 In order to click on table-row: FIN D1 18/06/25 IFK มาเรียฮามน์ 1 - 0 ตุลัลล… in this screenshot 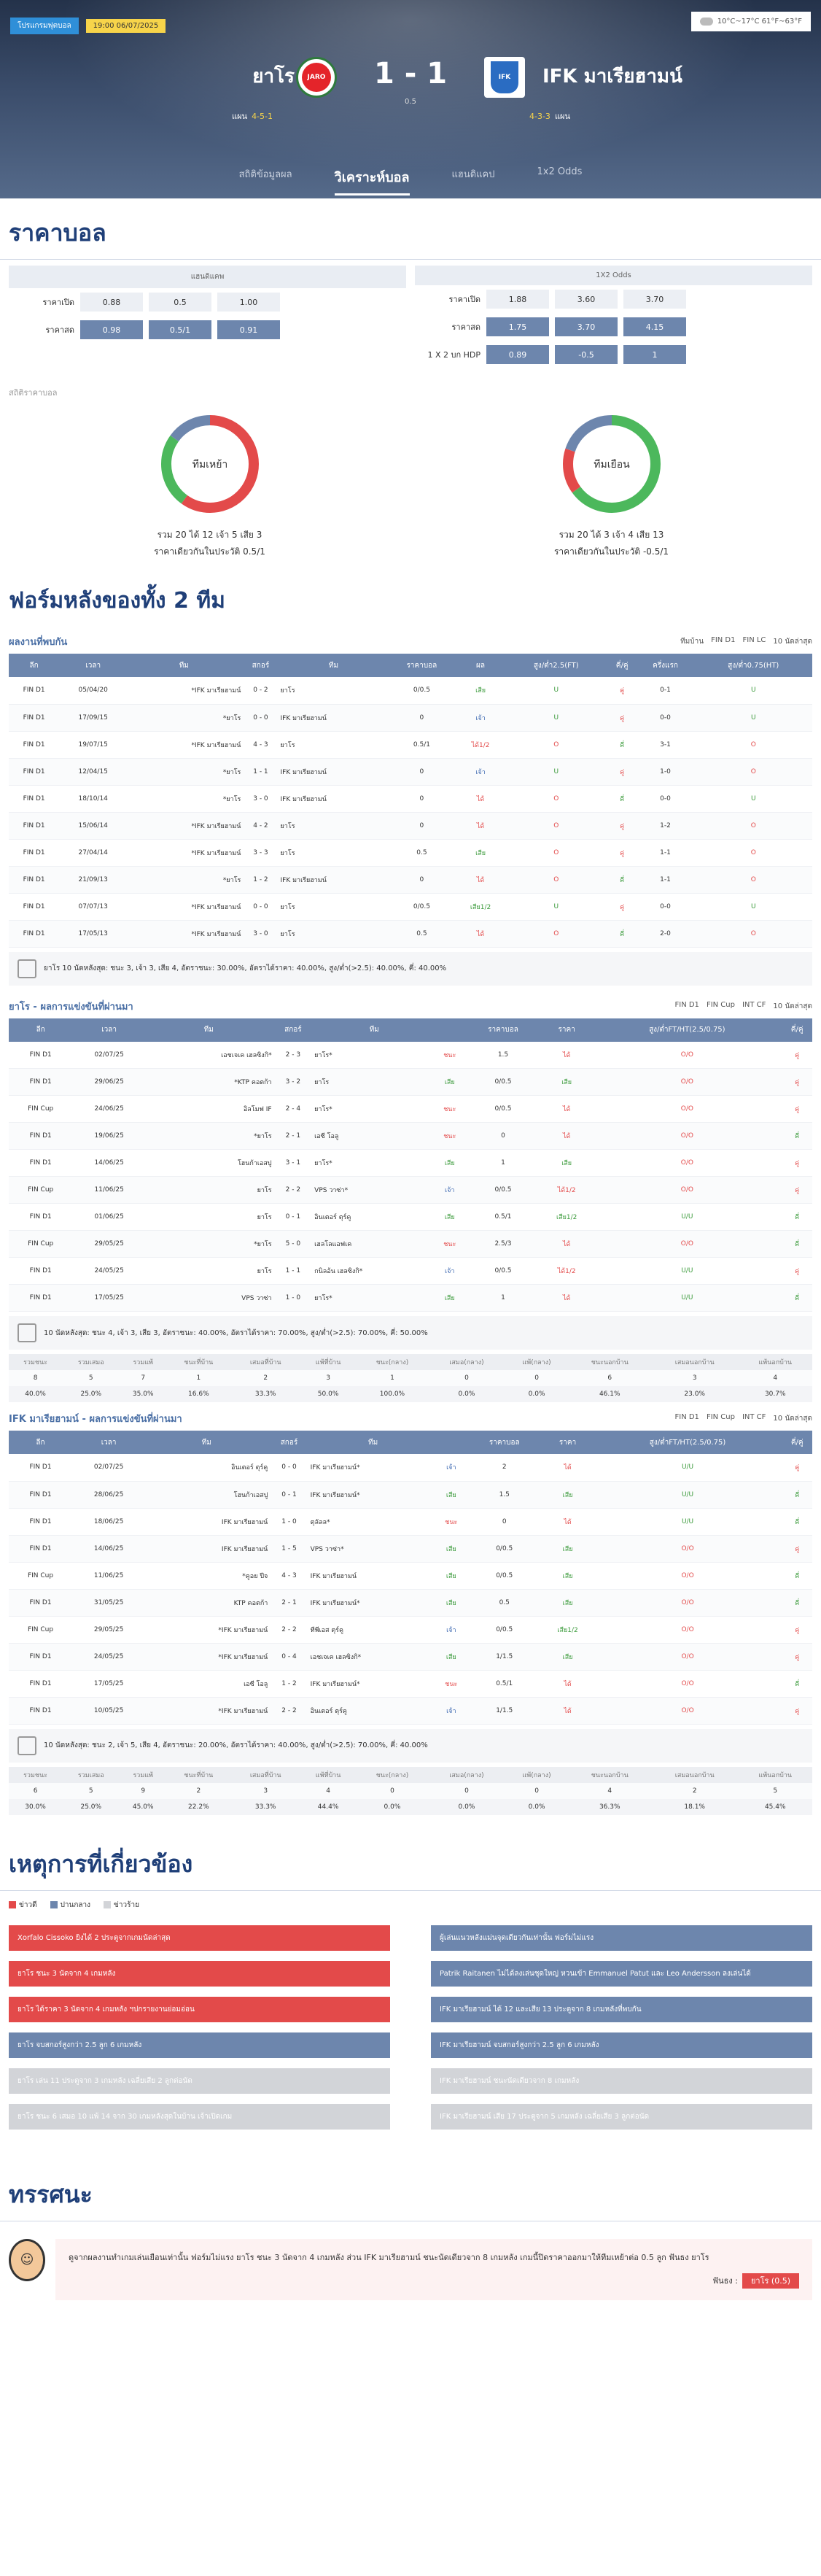, I will do `click(410, 1522)`.